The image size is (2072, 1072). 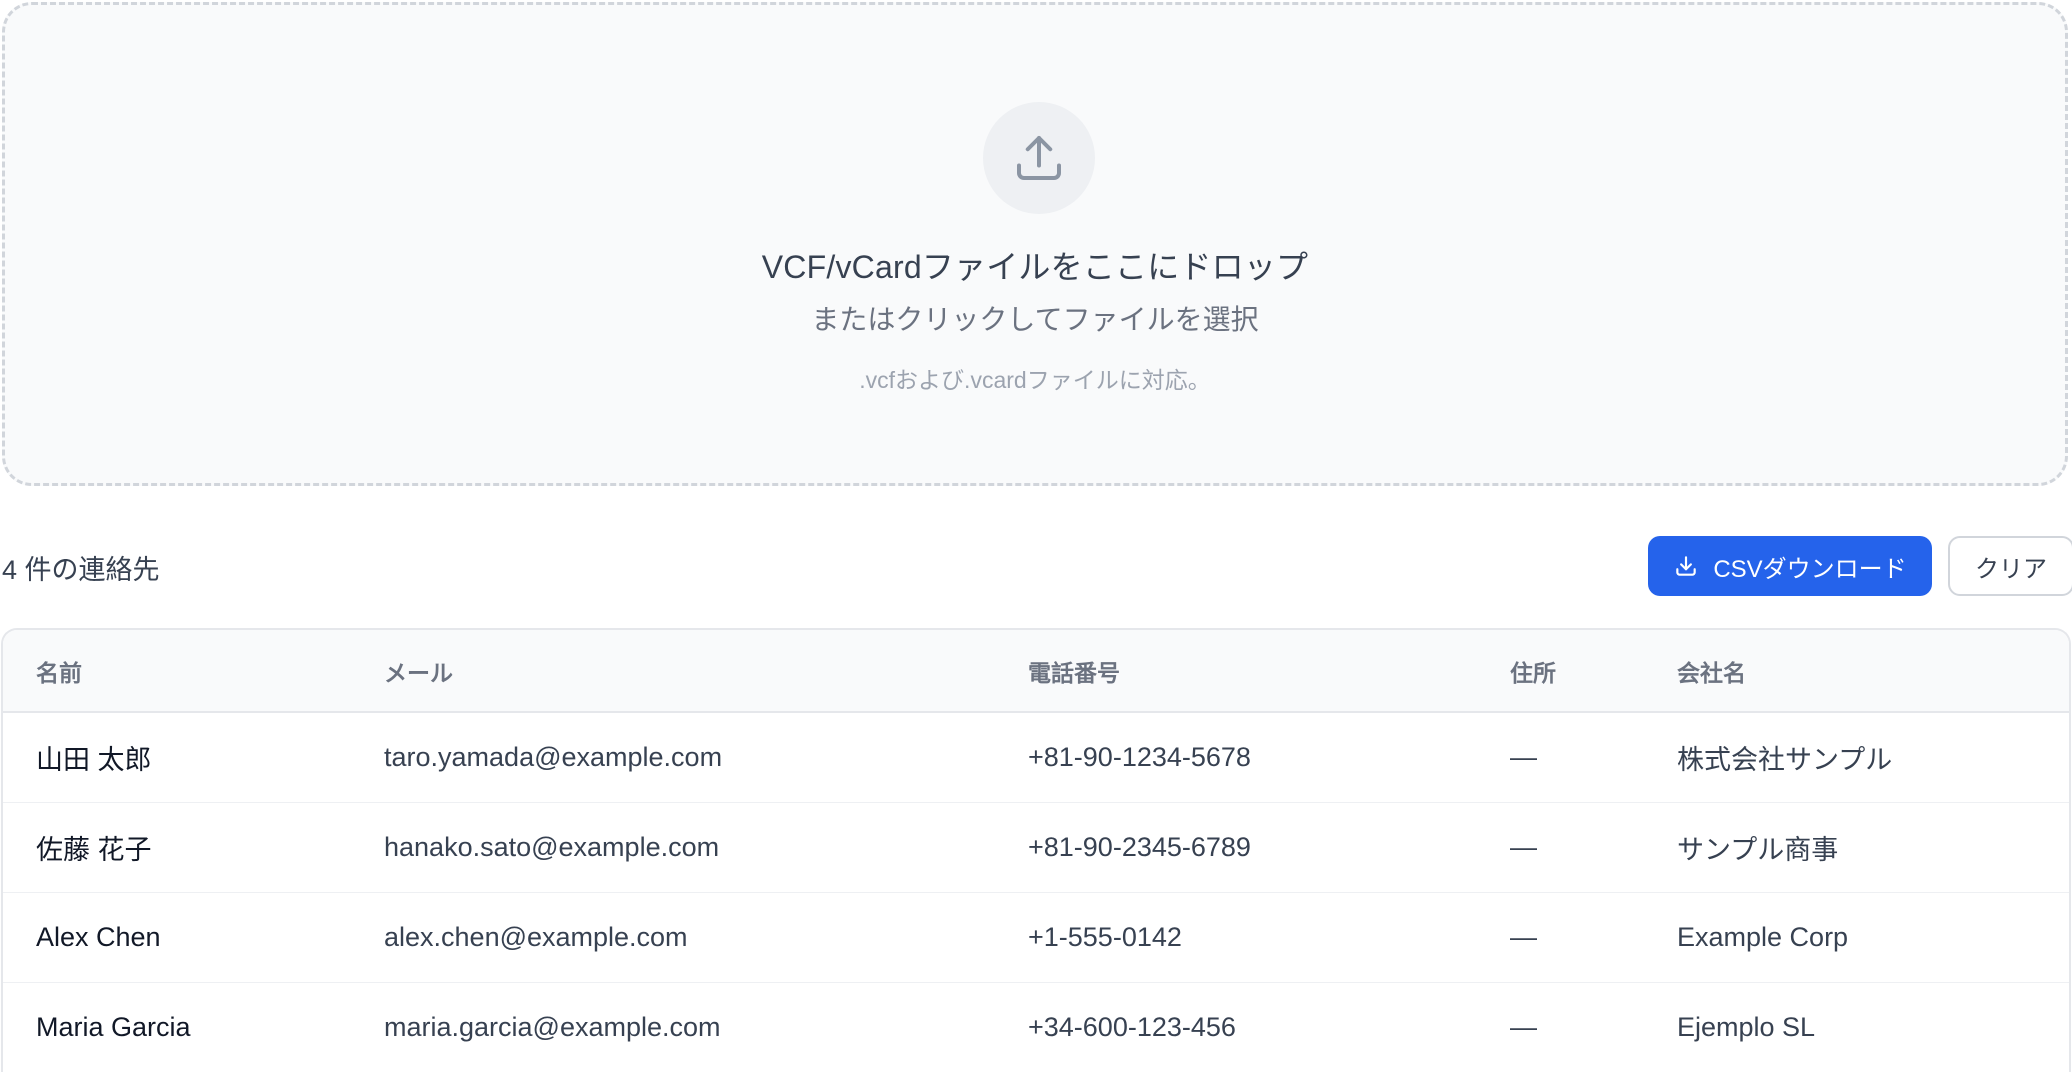 I want to click on column-header-phone: 電話番号, so click(x=1269, y=671).